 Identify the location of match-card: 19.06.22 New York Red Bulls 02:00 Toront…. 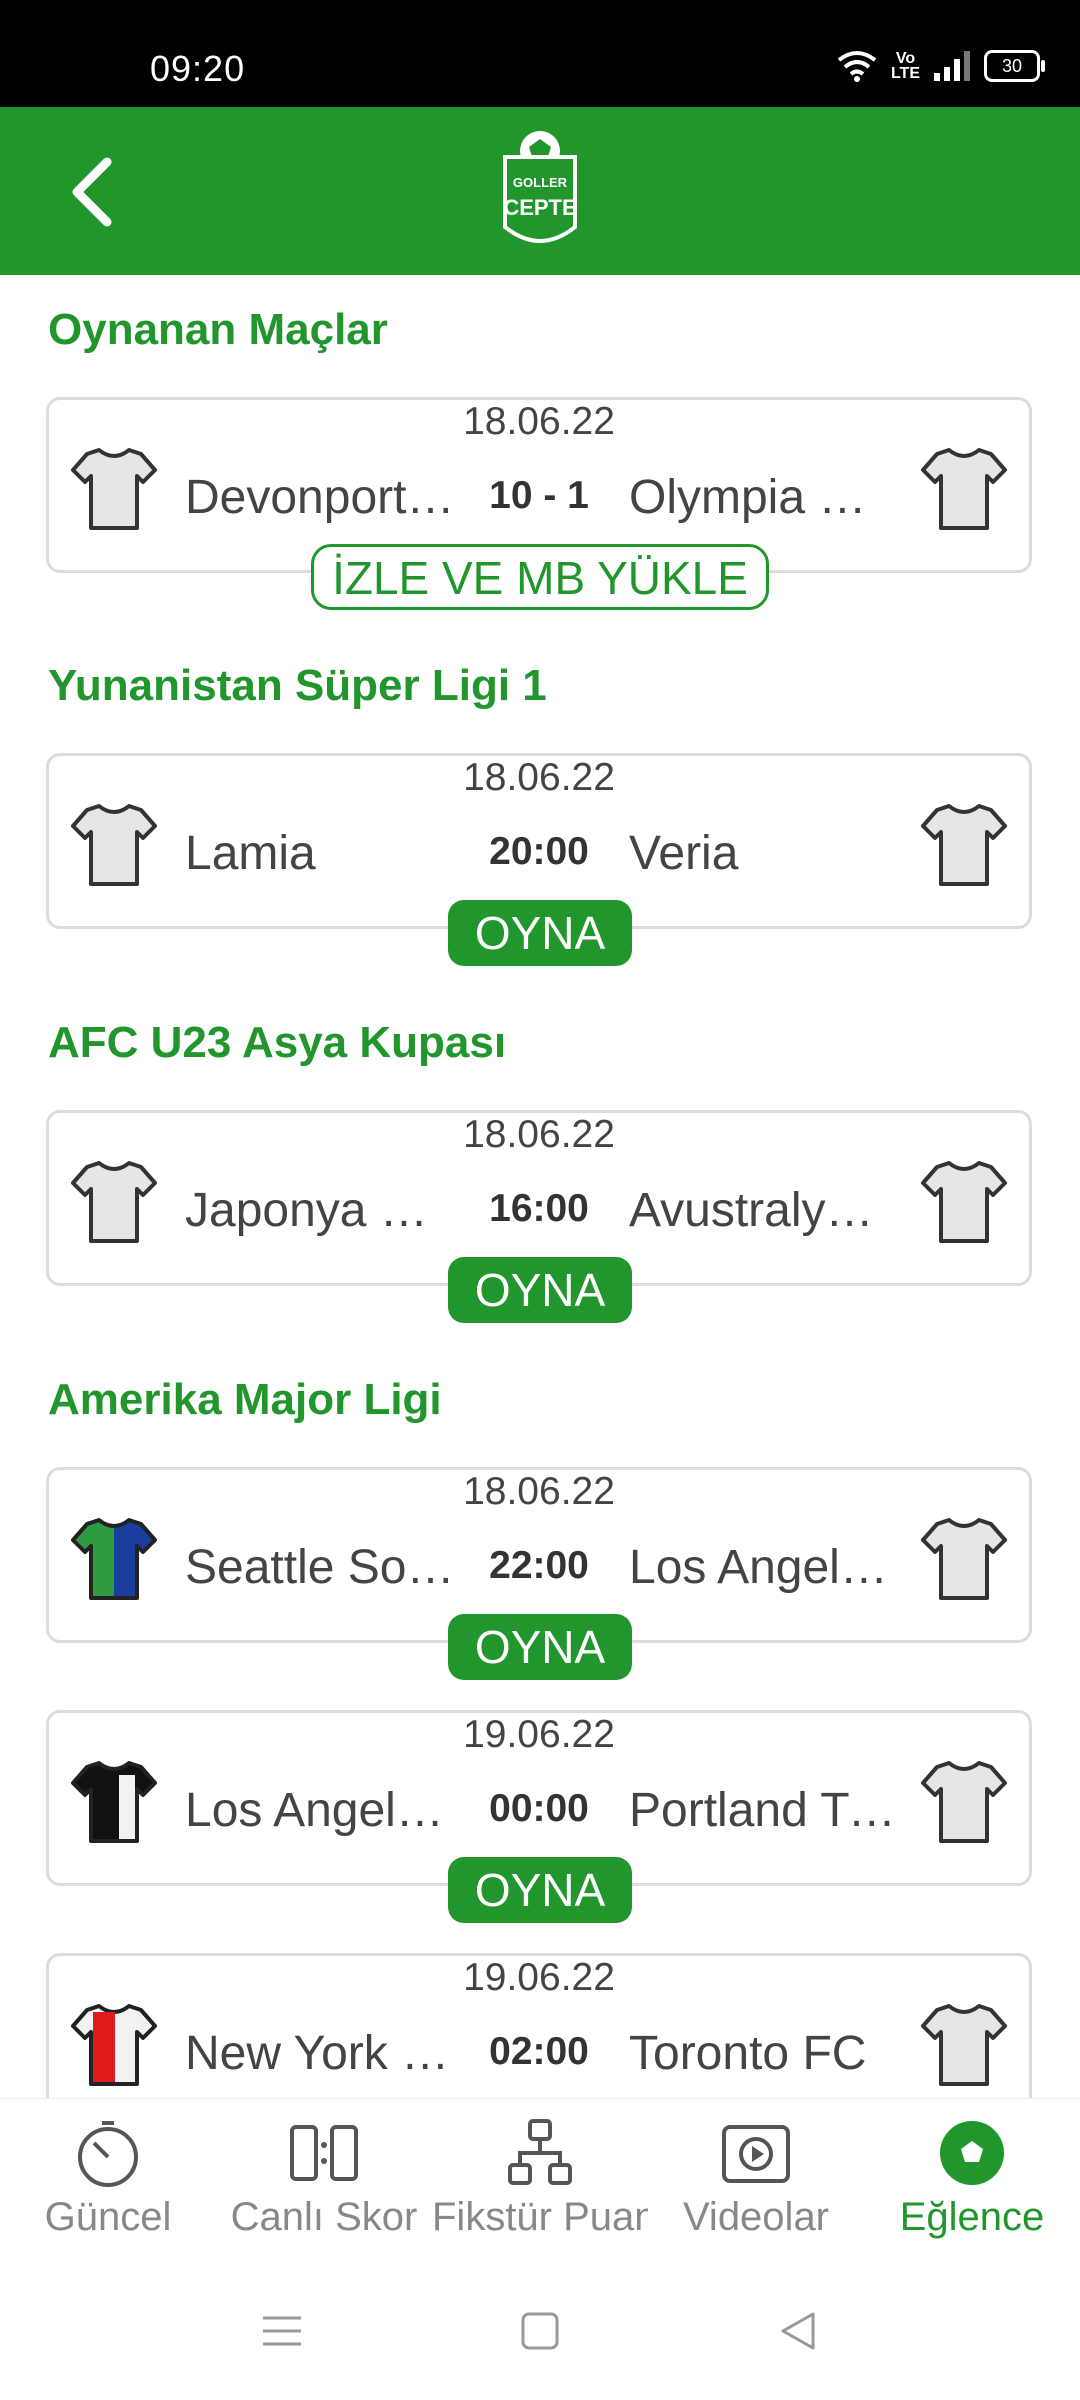
(539, 2025).